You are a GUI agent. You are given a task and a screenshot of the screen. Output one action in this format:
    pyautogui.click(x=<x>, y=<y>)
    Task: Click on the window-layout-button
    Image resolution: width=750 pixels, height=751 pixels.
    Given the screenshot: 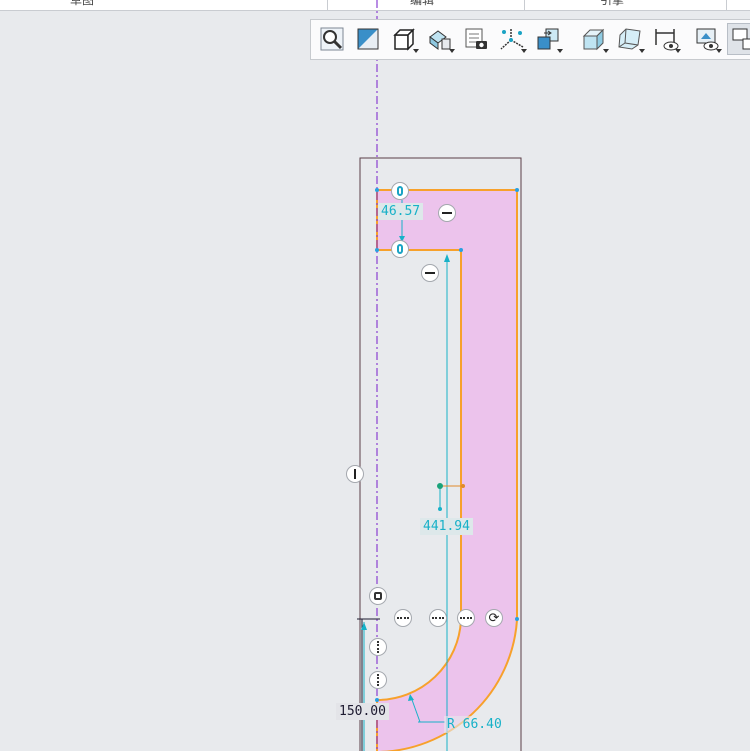 What is the action you would take?
    pyautogui.click(x=738, y=39)
    